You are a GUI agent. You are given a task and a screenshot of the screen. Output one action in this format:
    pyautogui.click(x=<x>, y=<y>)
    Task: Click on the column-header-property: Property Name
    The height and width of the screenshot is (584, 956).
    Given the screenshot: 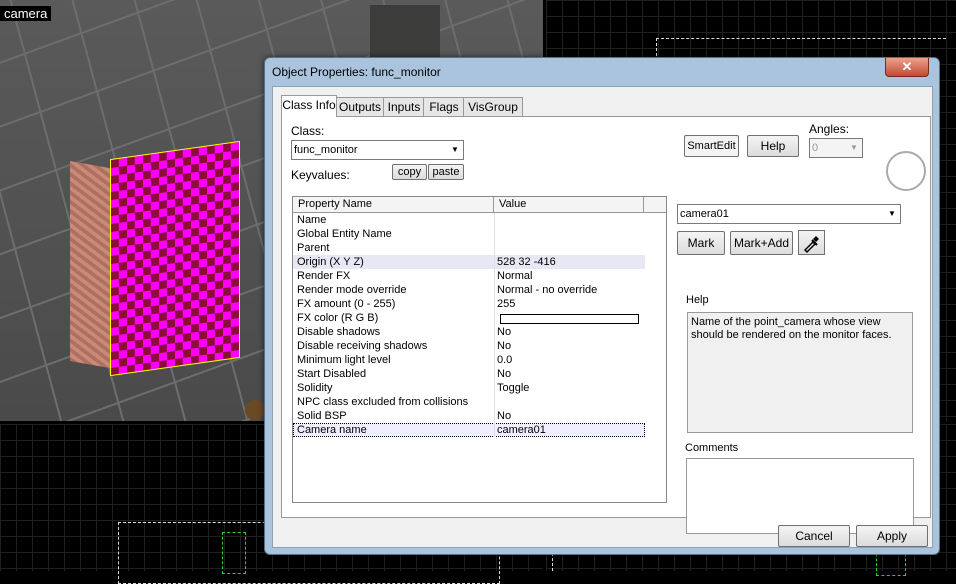 What is the action you would take?
    pyautogui.click(x=393, y=204)
    